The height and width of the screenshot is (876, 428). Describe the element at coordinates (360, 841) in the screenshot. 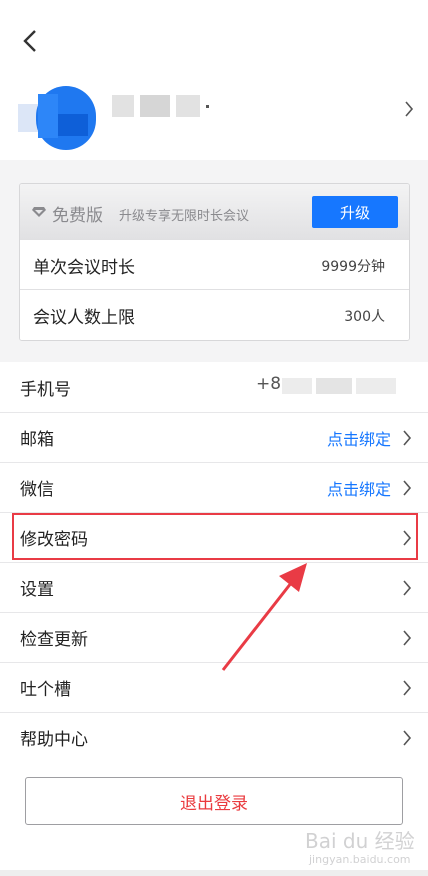

I see `watermark-brand: Bai du 经验` at that location.